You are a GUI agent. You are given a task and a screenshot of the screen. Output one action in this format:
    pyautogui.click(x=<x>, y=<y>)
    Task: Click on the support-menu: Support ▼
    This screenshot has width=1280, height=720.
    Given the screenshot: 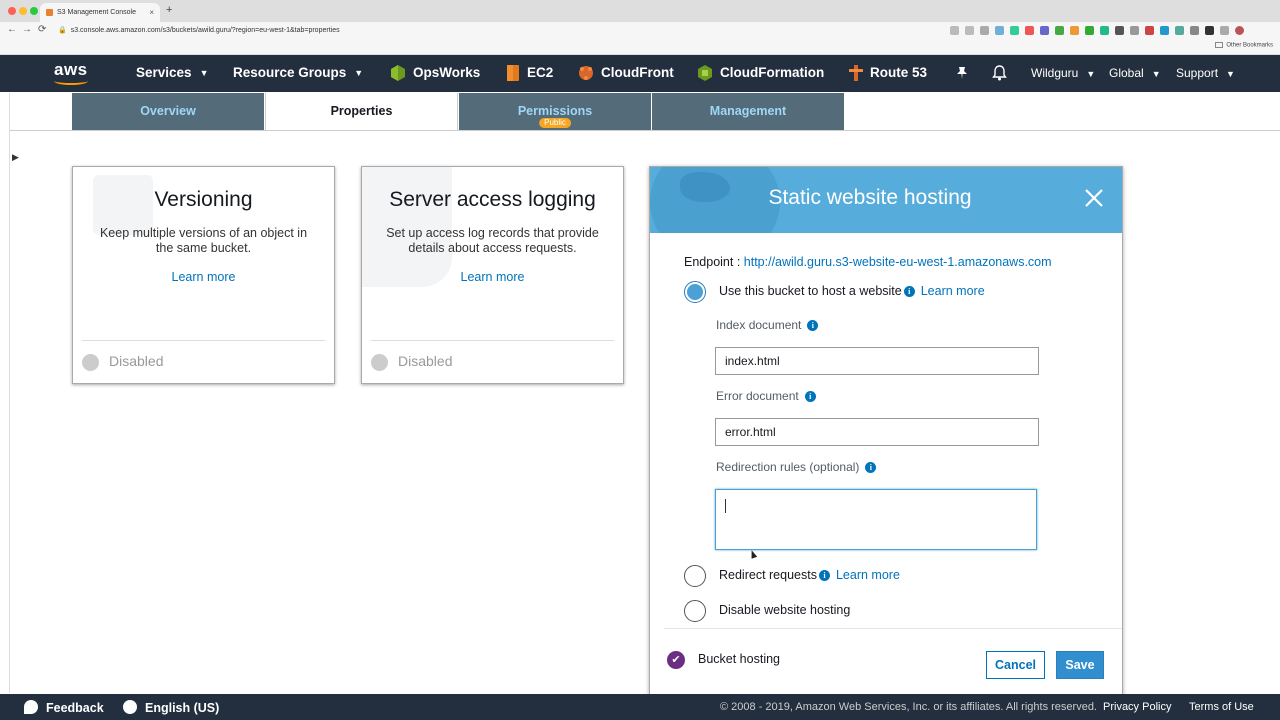 What is the action you would take?
    pyautogui.click(x=1205, y=73)
    